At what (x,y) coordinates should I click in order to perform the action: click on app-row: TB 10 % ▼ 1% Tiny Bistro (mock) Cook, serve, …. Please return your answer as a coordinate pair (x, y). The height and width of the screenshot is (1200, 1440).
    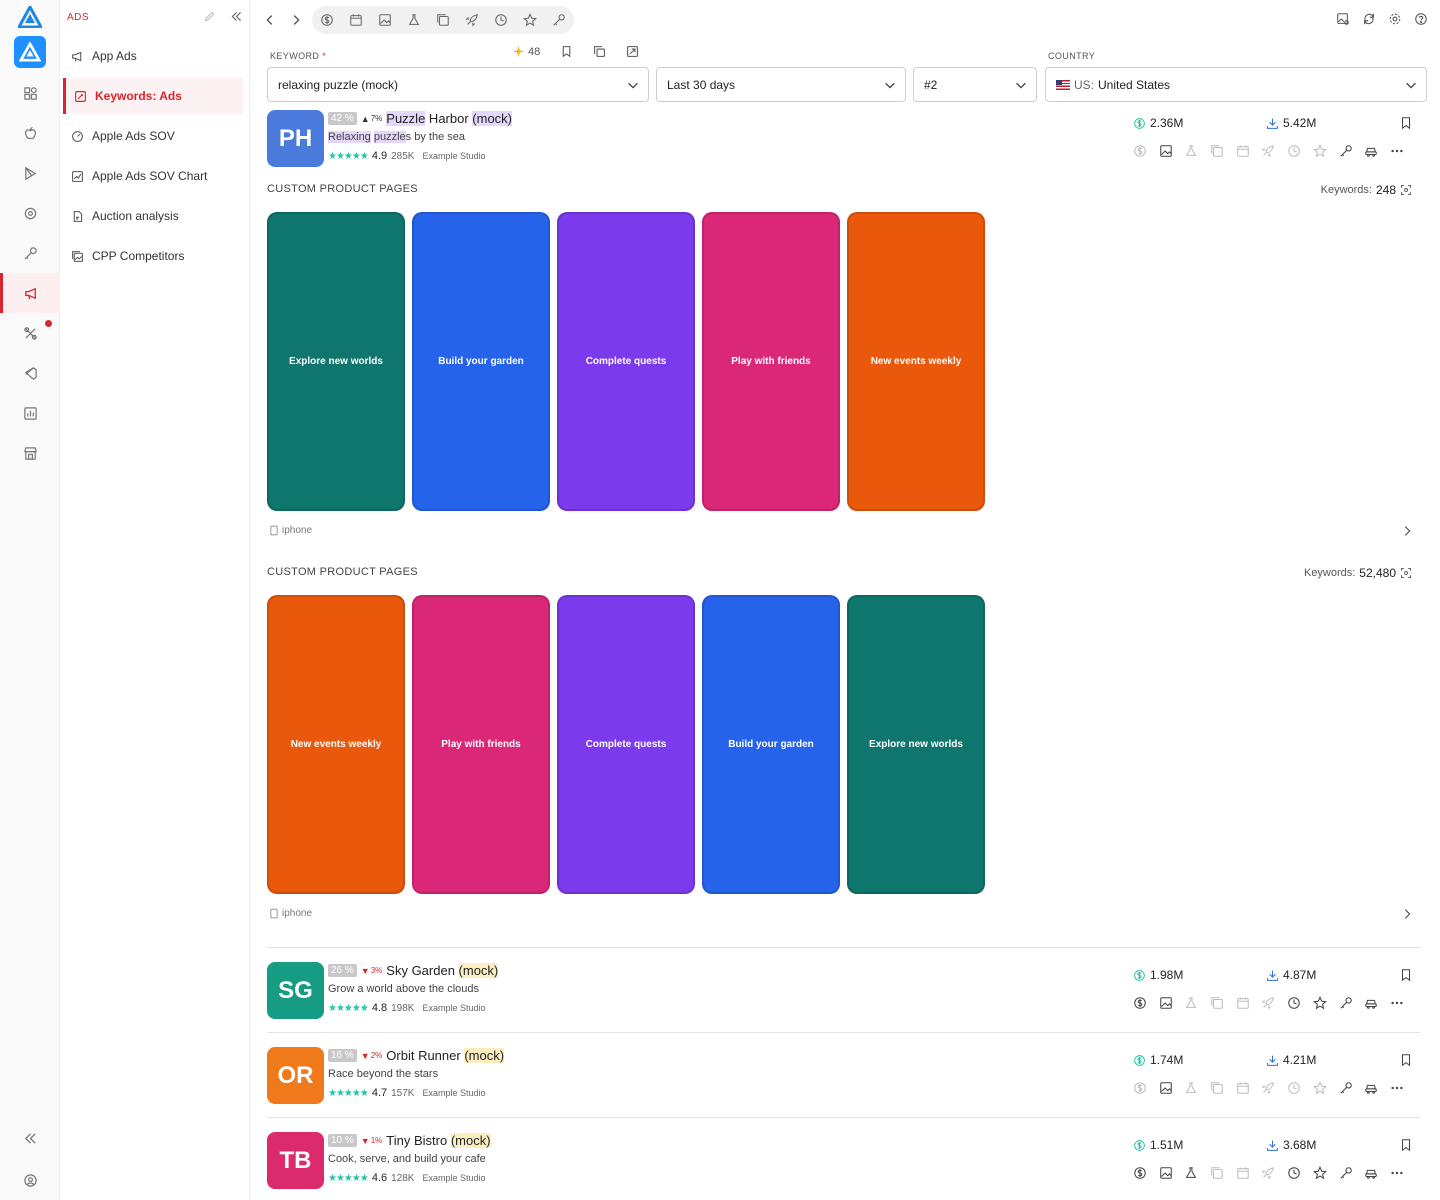
    Looking at the image, I should click on (843, 1162).